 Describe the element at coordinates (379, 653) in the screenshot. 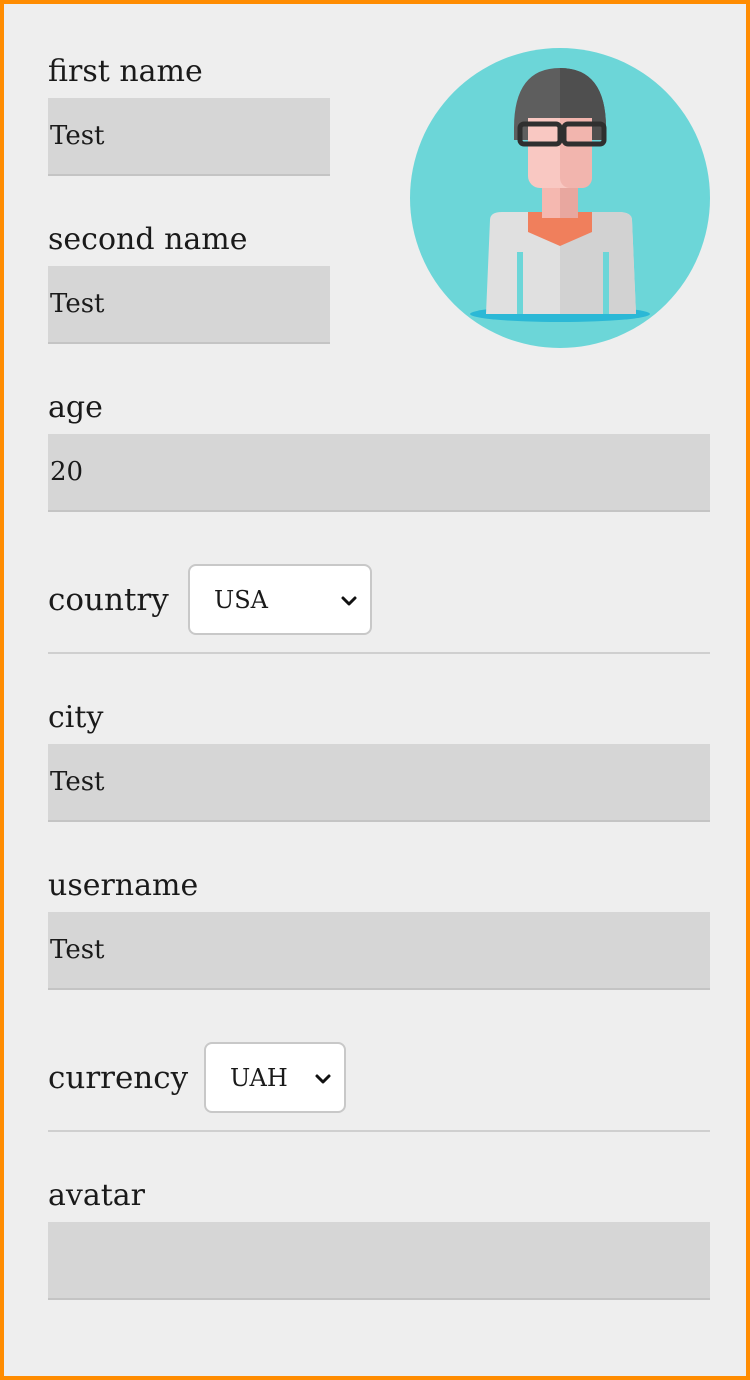

I see `country-divider` at that location.